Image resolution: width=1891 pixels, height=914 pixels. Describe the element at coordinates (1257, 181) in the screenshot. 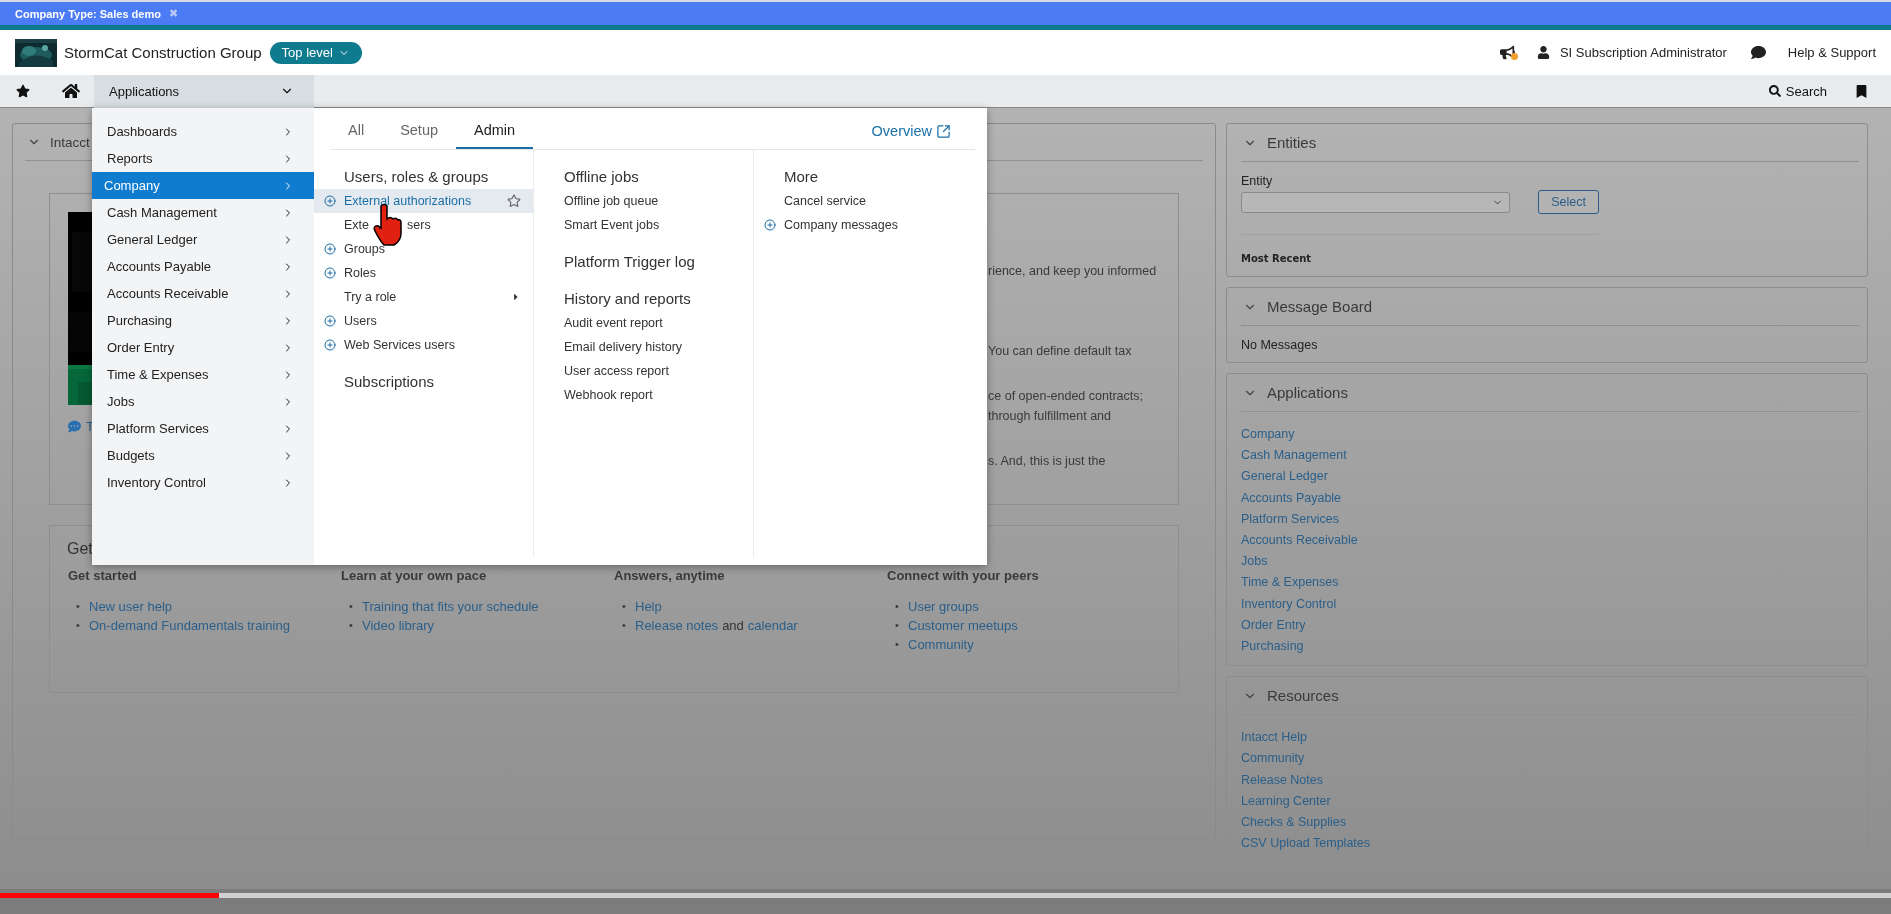

I see `field-label: Entity` at that location.